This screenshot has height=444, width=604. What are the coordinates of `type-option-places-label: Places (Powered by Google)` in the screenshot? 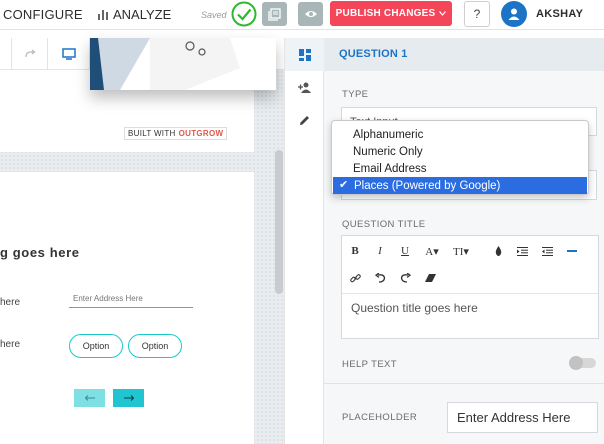 It's located at (427, 185).